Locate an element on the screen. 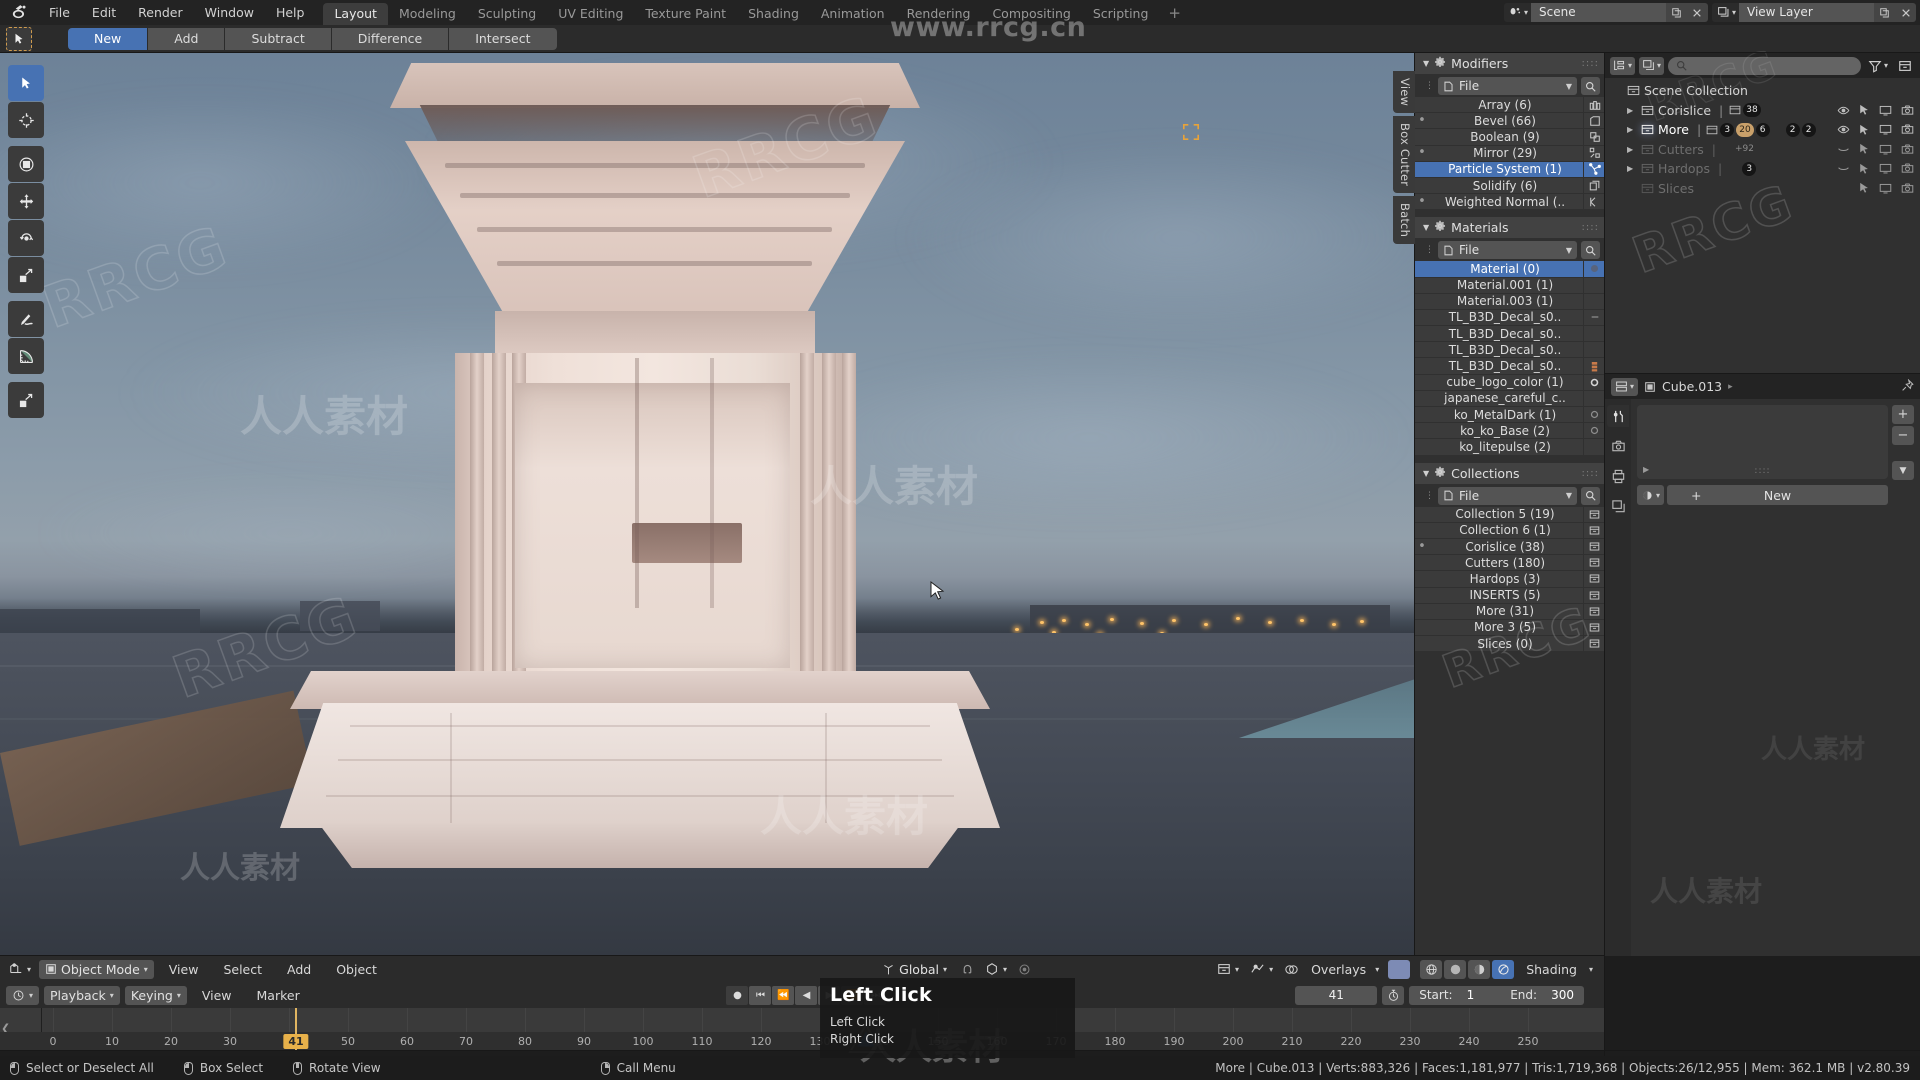 The height and width of the screenshot is (1080, 1920). tab-compositing: Compositing is located at coordinates (1031, 14).